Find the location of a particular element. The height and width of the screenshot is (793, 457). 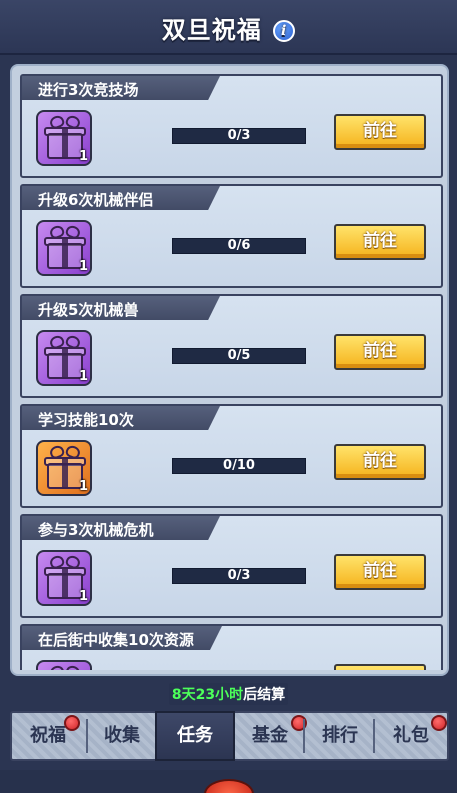

progress-bar: 0/5 is located at coordinates (239, 356).